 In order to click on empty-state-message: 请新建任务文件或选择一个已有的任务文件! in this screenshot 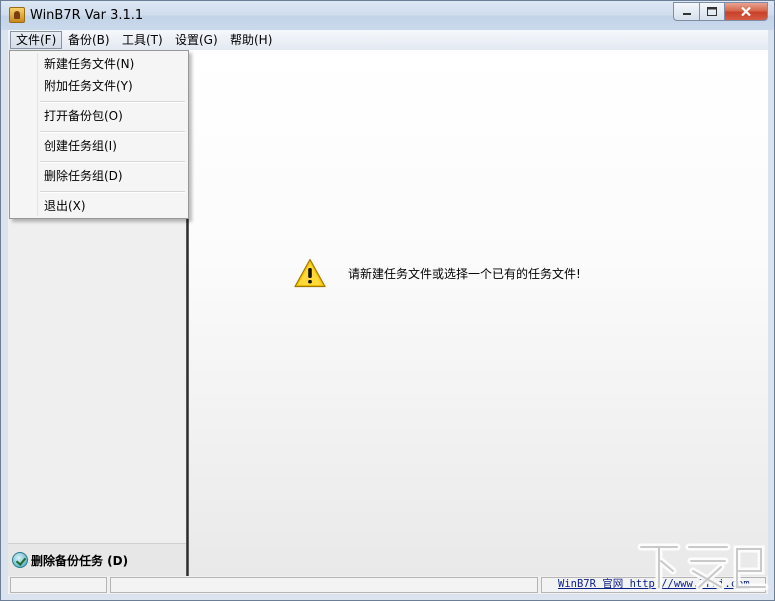, I will do `click(437, 273)`.